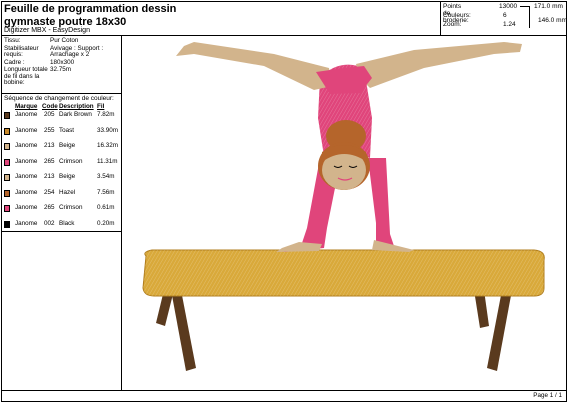 Image resolution: width=570 pixels, height=405 pixels. I want to click on row-thread: 7.82m, so click(106, 114).